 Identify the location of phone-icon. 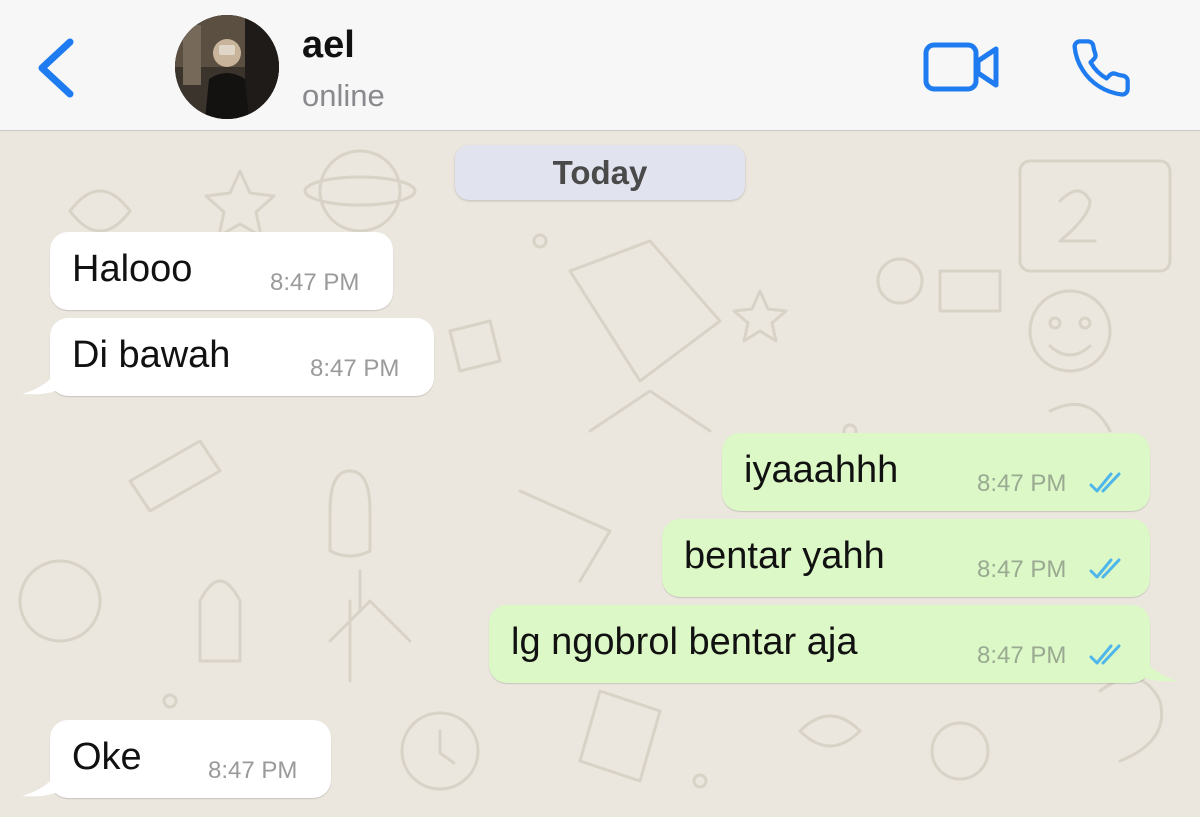
(1101, 68).